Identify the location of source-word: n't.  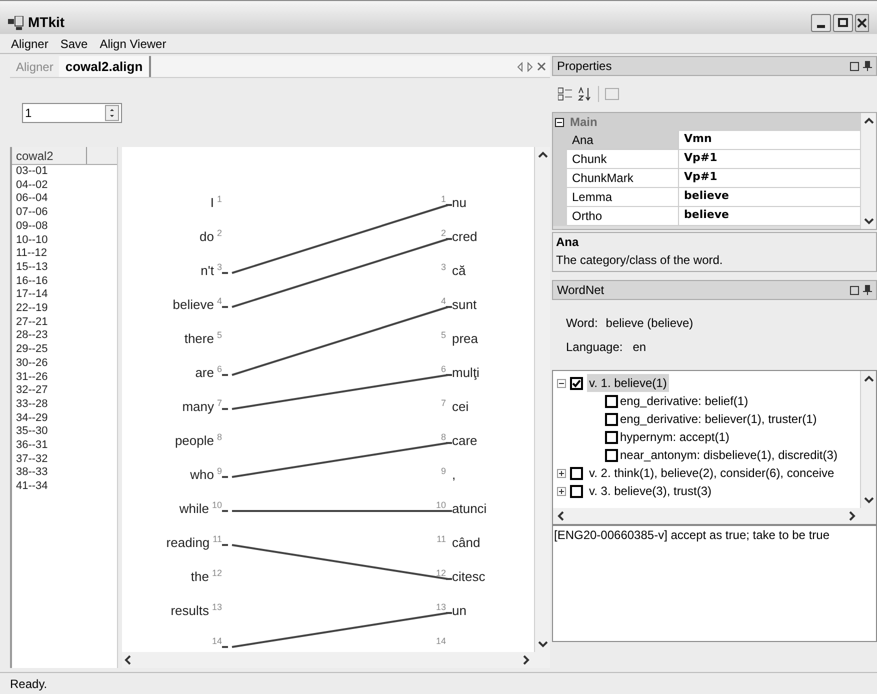
(207, 270).